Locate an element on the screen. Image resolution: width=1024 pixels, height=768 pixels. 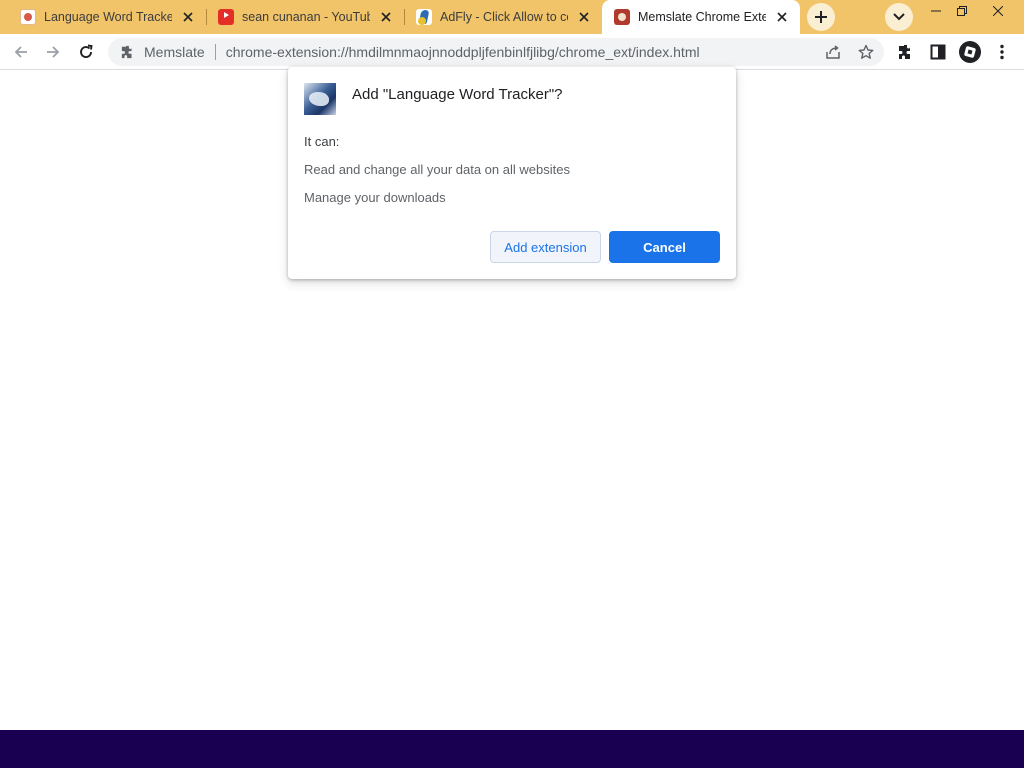
forward-button is located at coordinates (53, 52).